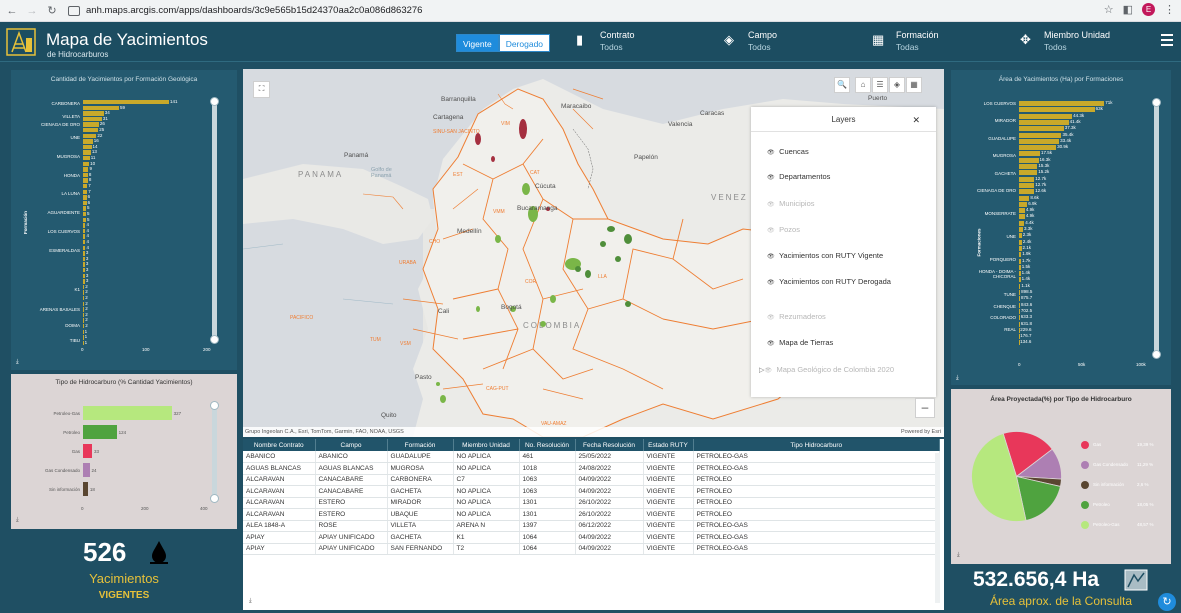 The width and height of the screenshot is (1181, 613). Describe the element at coordinates (65, 103) in the screenshot. I see `formation-label: CARBONERA` at that location.